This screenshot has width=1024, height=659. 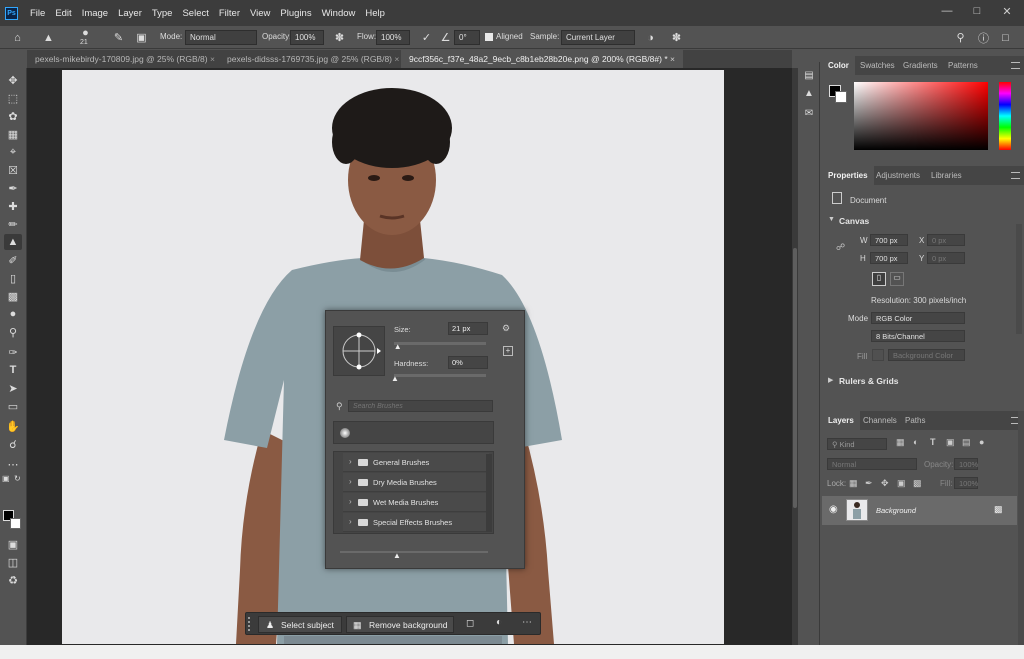 What do you see at coordinates (295, 13) in the screenshot?
I see `menu-plugins: Plugins` at bounding box center [295, 13].